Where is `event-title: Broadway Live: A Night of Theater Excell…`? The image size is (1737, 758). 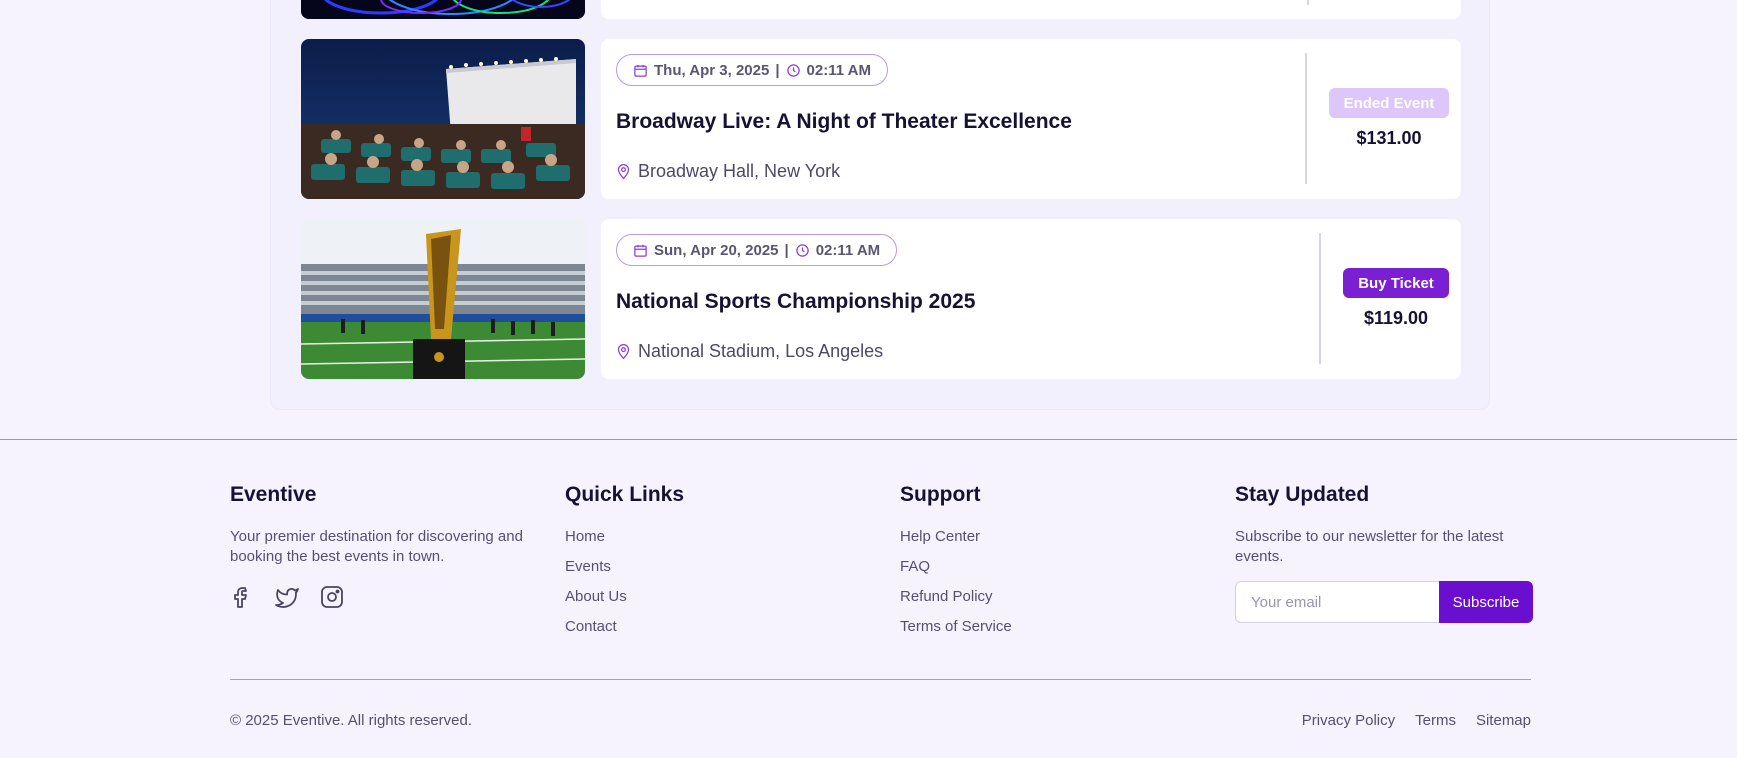 event-title: Broadway Live: A Night of Theater Excell… is located at coordinates (844, 122).